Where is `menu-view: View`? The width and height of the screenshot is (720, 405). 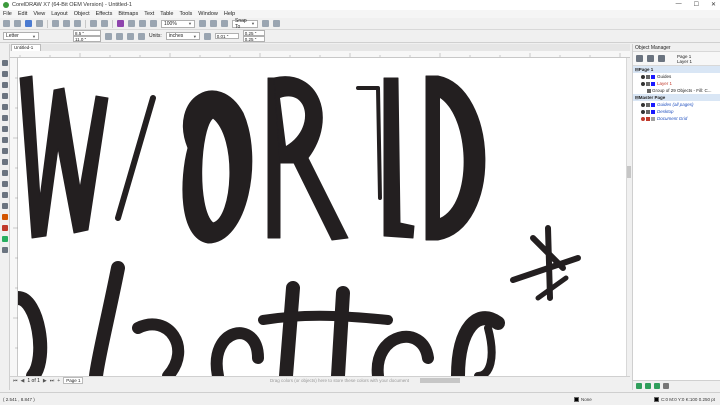 menu-view: View is located at coordinates (39, 14).